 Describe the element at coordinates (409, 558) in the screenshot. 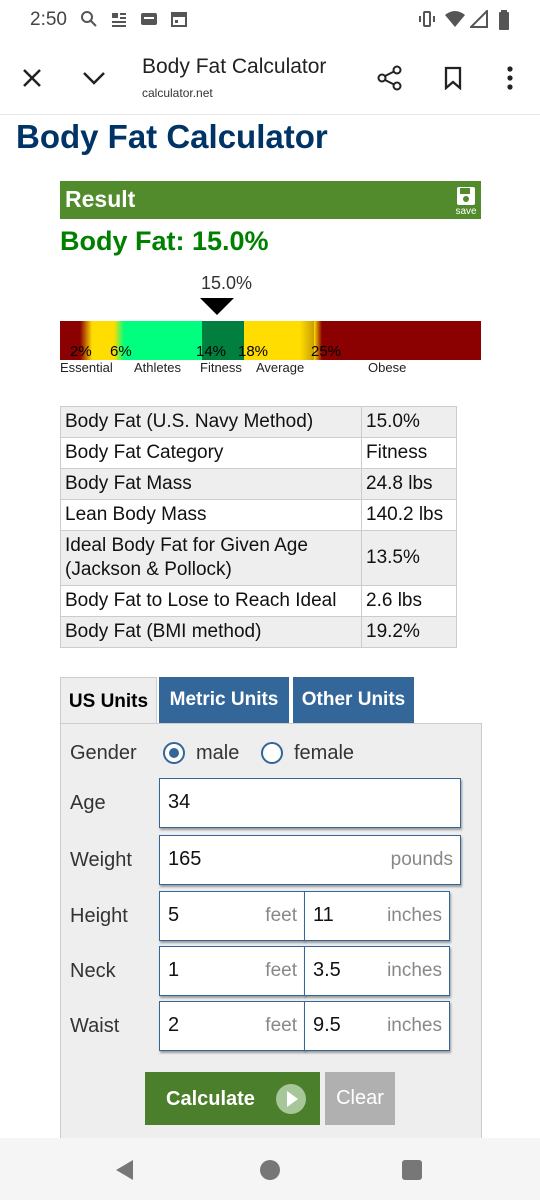

I see `table-cell-value: 13.5%` at that location.